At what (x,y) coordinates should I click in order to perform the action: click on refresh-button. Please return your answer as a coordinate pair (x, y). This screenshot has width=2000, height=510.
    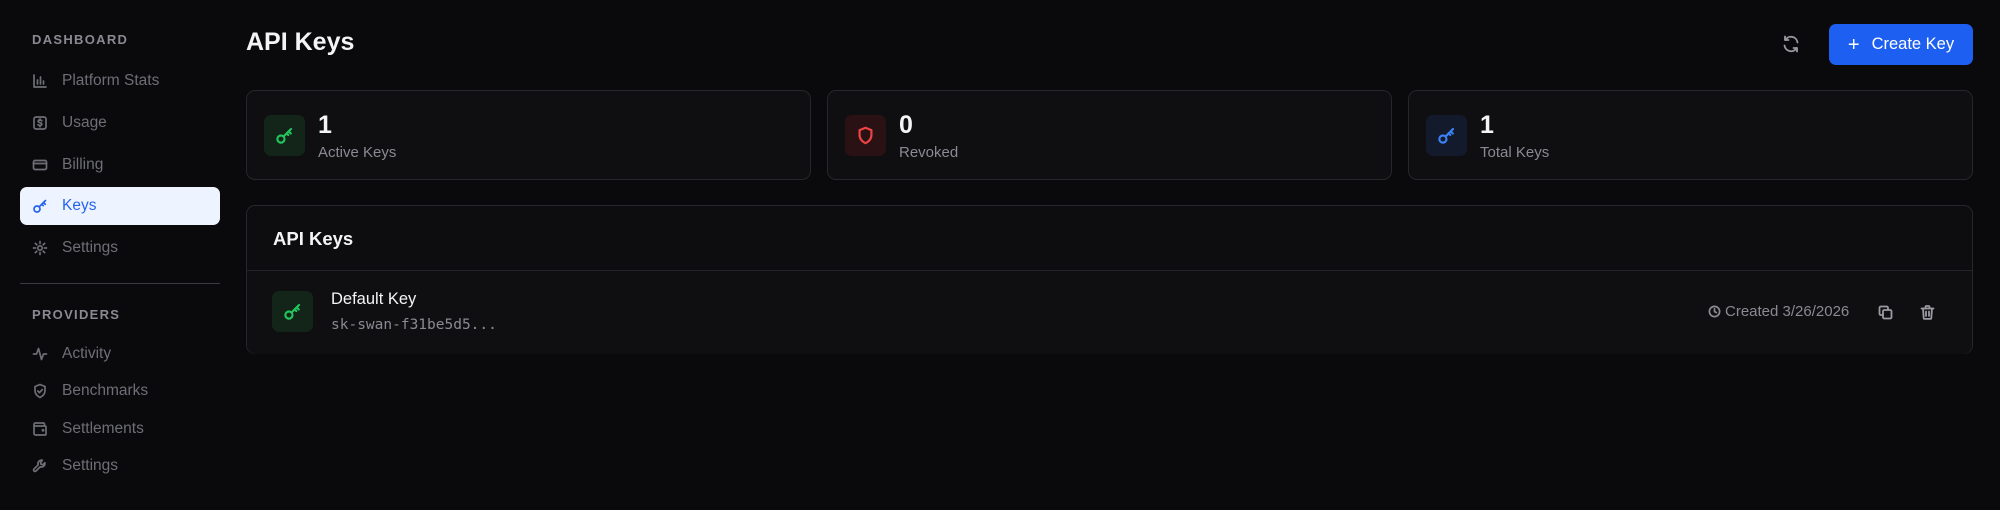
    Looking at the image, I should click on (1791, 44).